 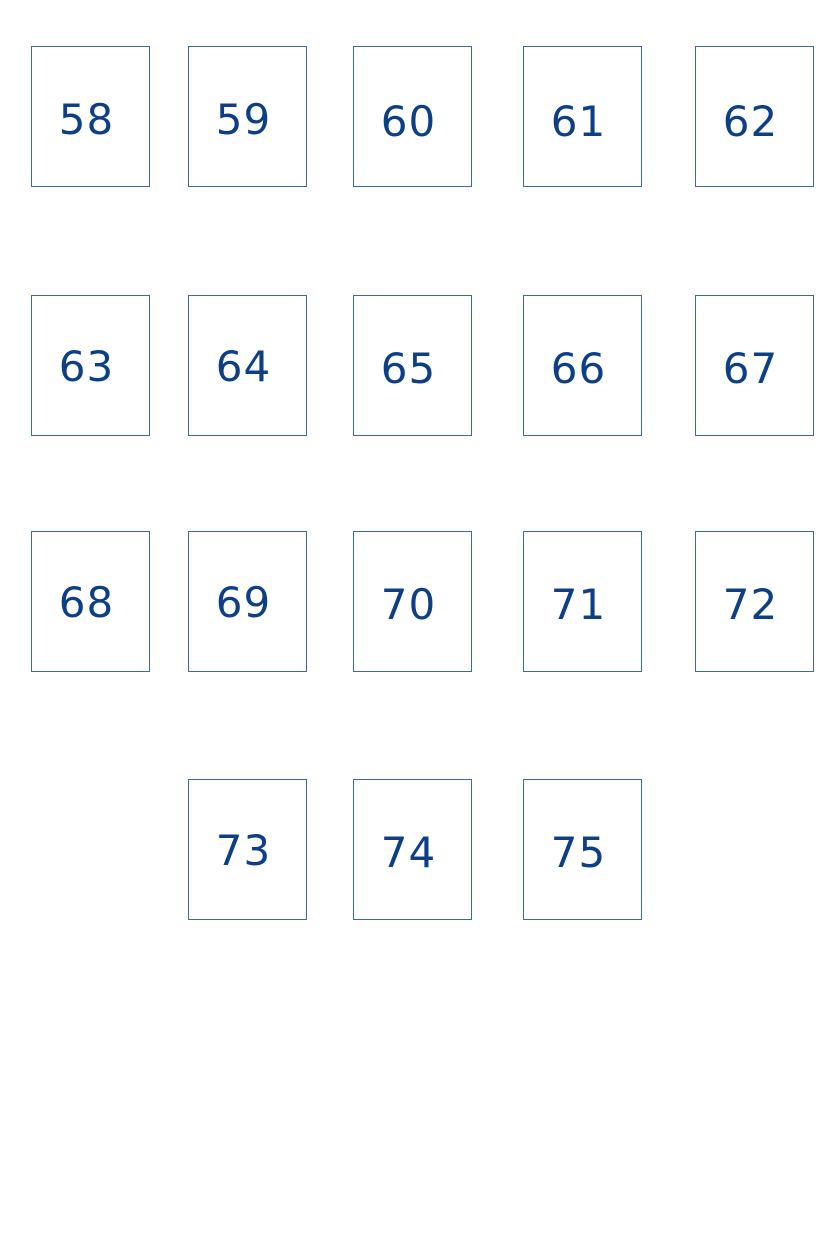 I want to click on number-tile: 63, so click(x=90, y=365).